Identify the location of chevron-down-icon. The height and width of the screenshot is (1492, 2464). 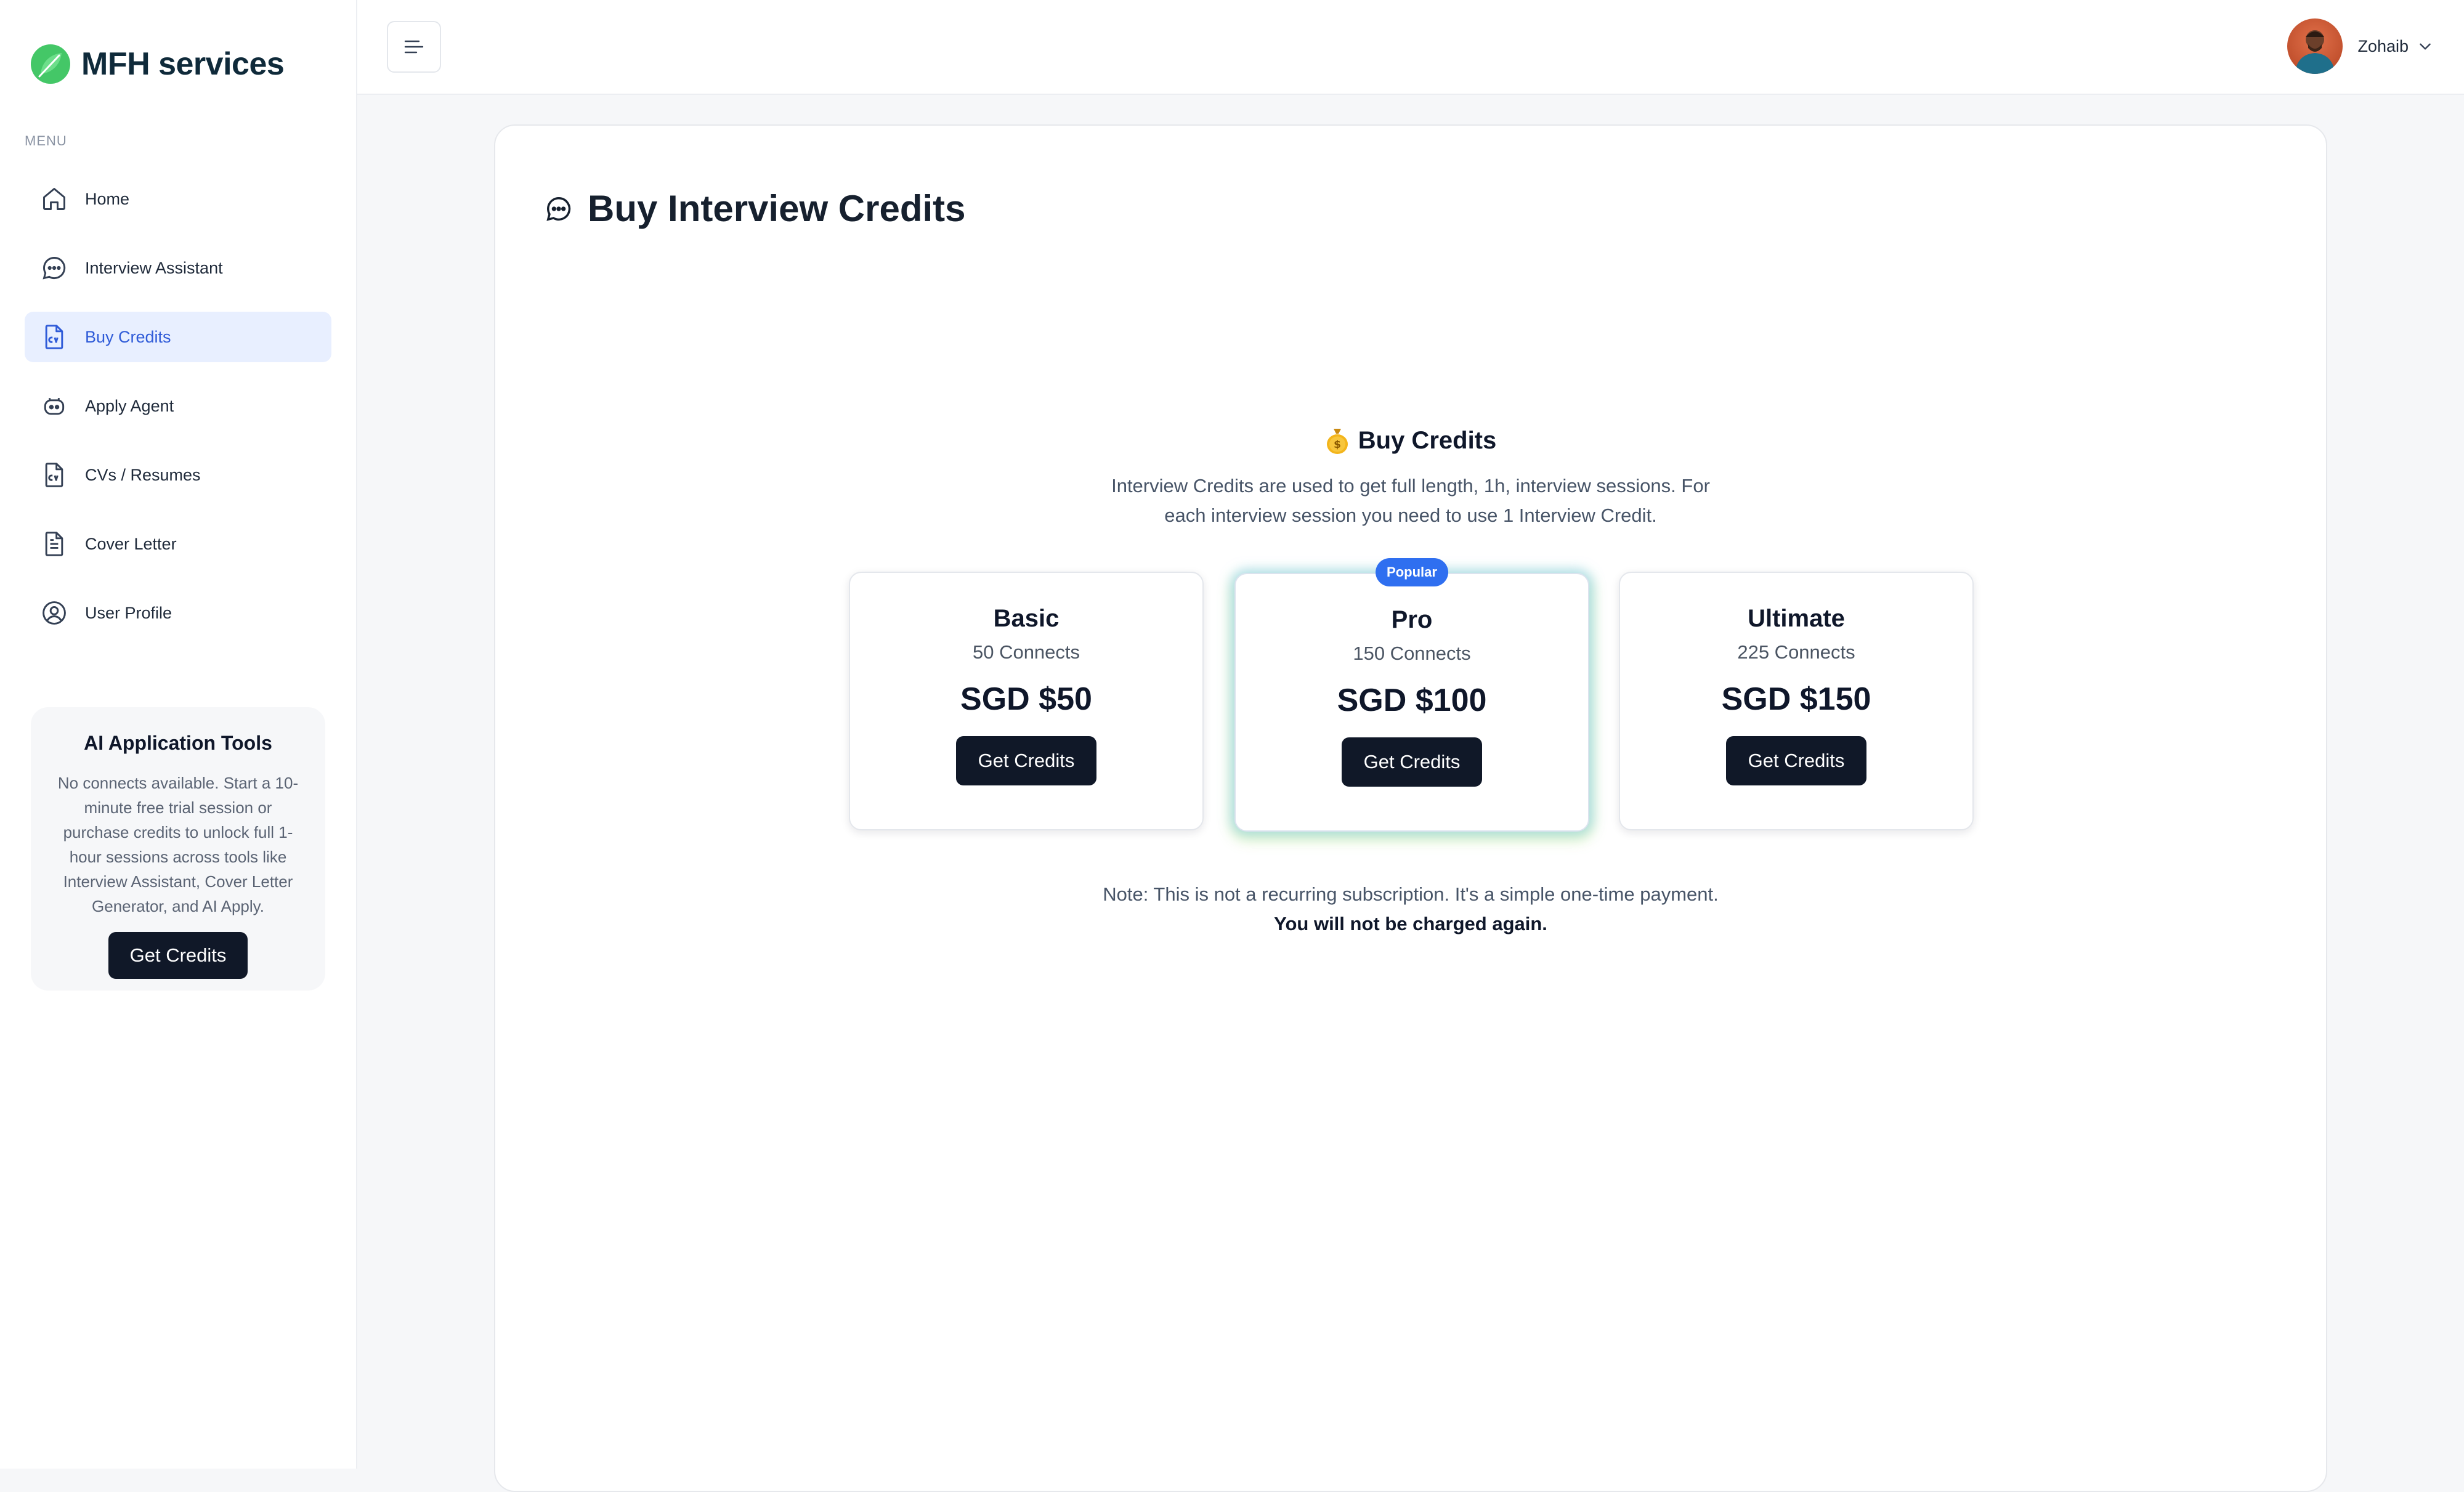
(2425, 47).